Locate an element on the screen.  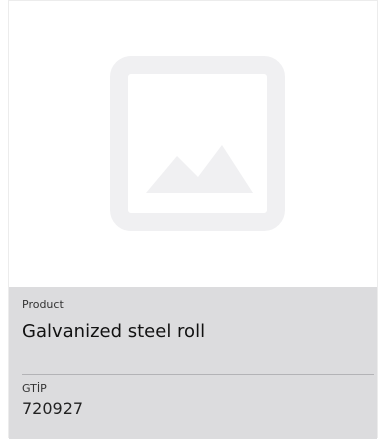
gtip-label: GTİP is located at coordinates (34, 388).